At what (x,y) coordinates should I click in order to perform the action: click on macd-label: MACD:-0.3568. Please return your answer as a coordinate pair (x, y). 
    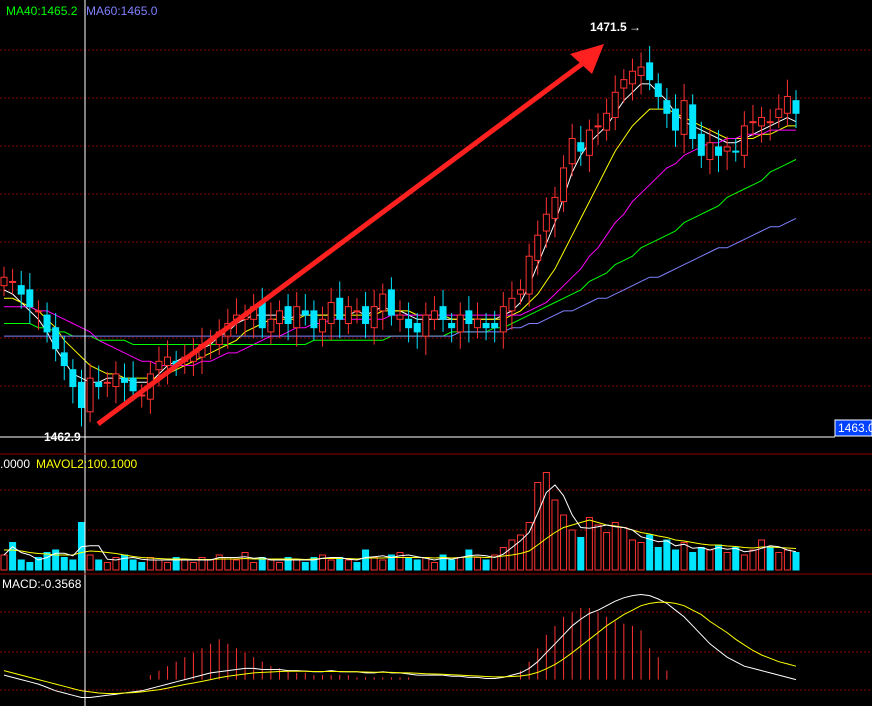
    Looking at the image, I should click on (42, 584).